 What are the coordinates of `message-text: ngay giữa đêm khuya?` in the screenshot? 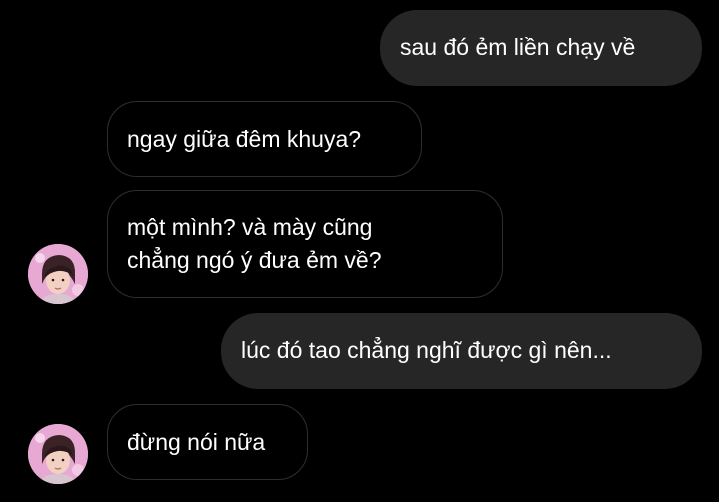 It's located at (244, 139).